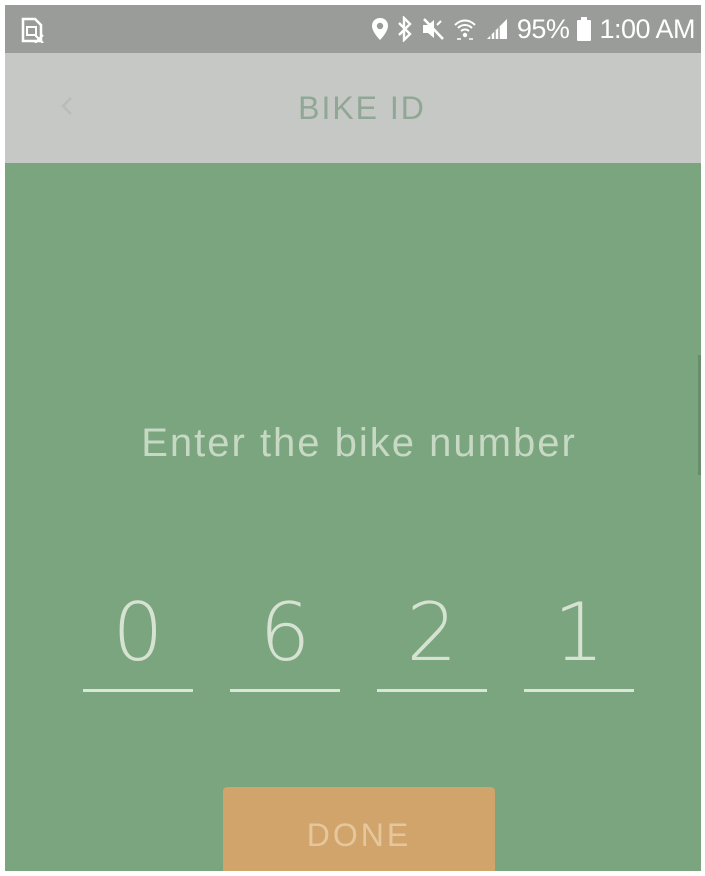  What do you see at coordinates (285, 632) in the screenshot?
I see `digit-value: 6` at bounding box center [285, 632].